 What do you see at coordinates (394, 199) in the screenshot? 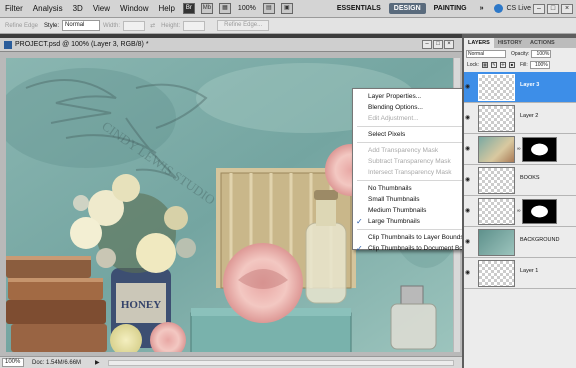
I see `context-menu-item-label: Small Thumbnails` at bounding box center [394, 199].